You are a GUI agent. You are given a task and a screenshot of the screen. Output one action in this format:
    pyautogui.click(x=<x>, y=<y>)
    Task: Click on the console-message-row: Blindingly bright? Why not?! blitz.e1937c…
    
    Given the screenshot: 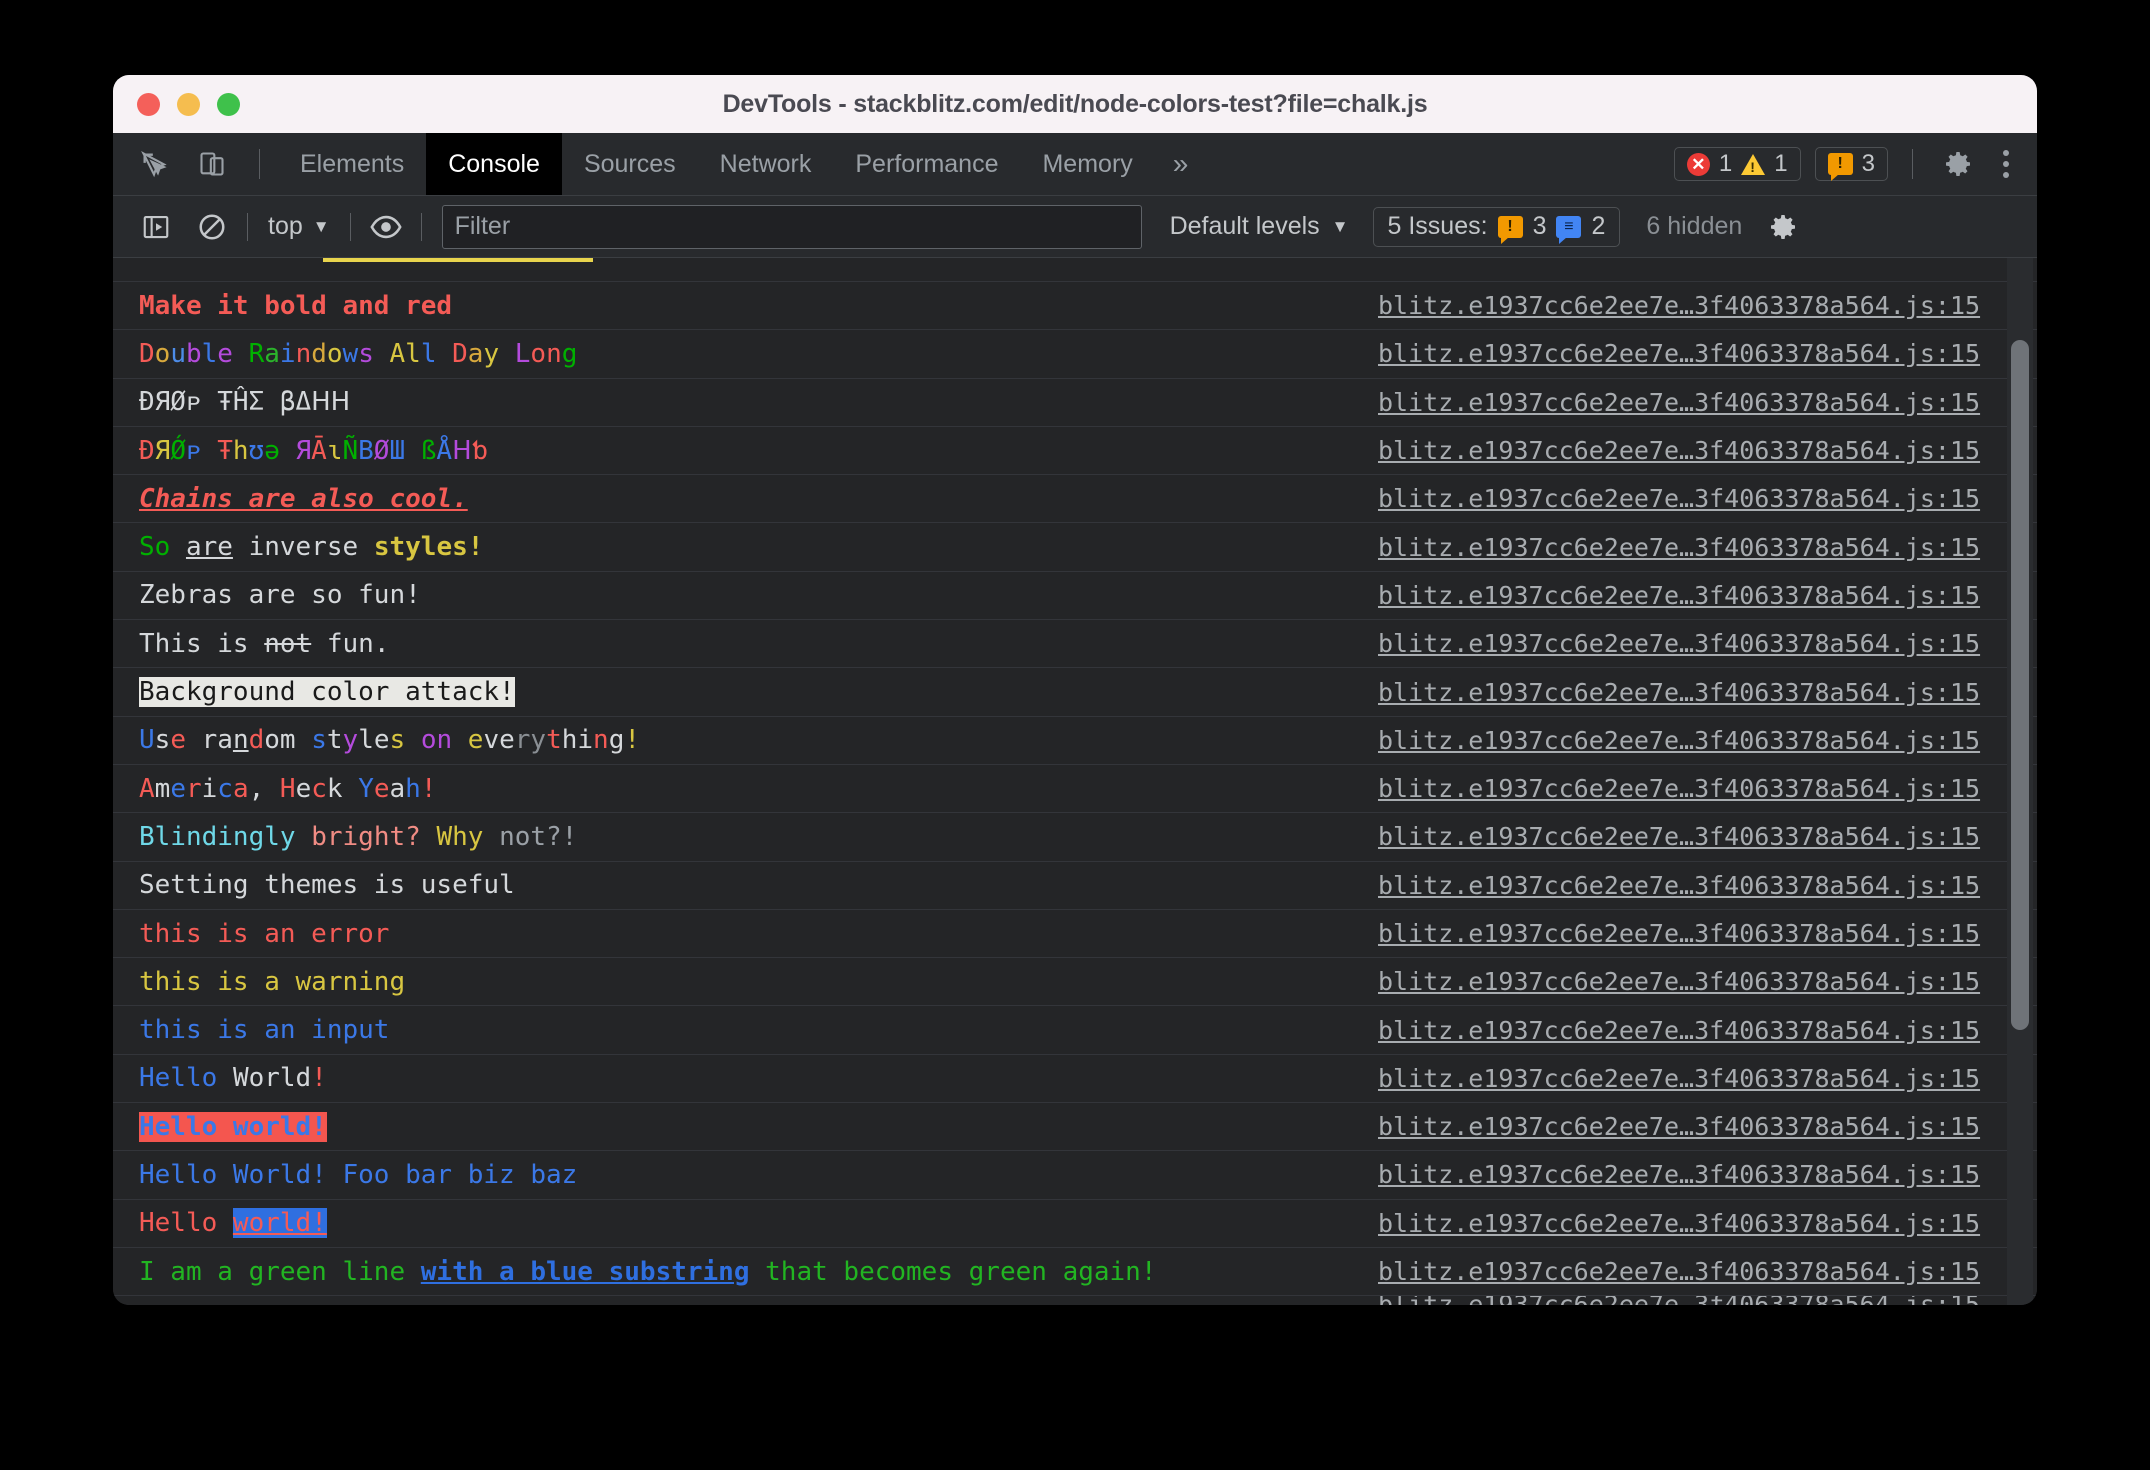 What is the action you would take?
    pyautogui.click(x=1075, y=837)
    